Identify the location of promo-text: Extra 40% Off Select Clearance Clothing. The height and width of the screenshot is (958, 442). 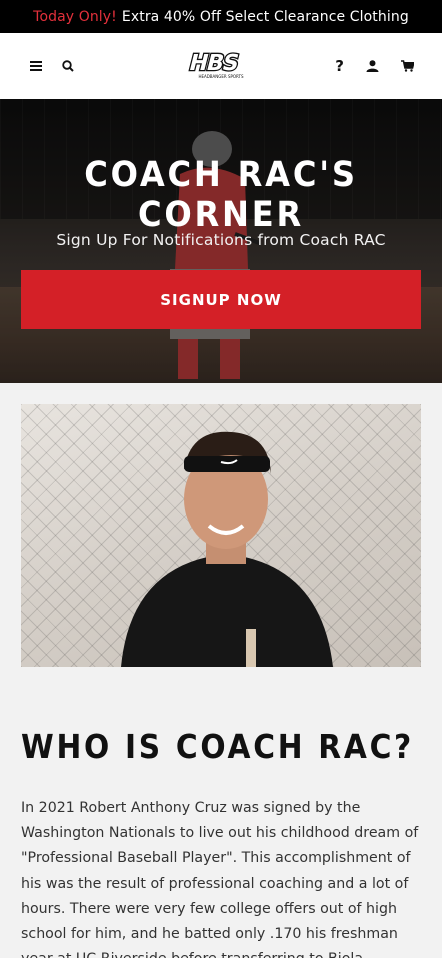
(265, 16).